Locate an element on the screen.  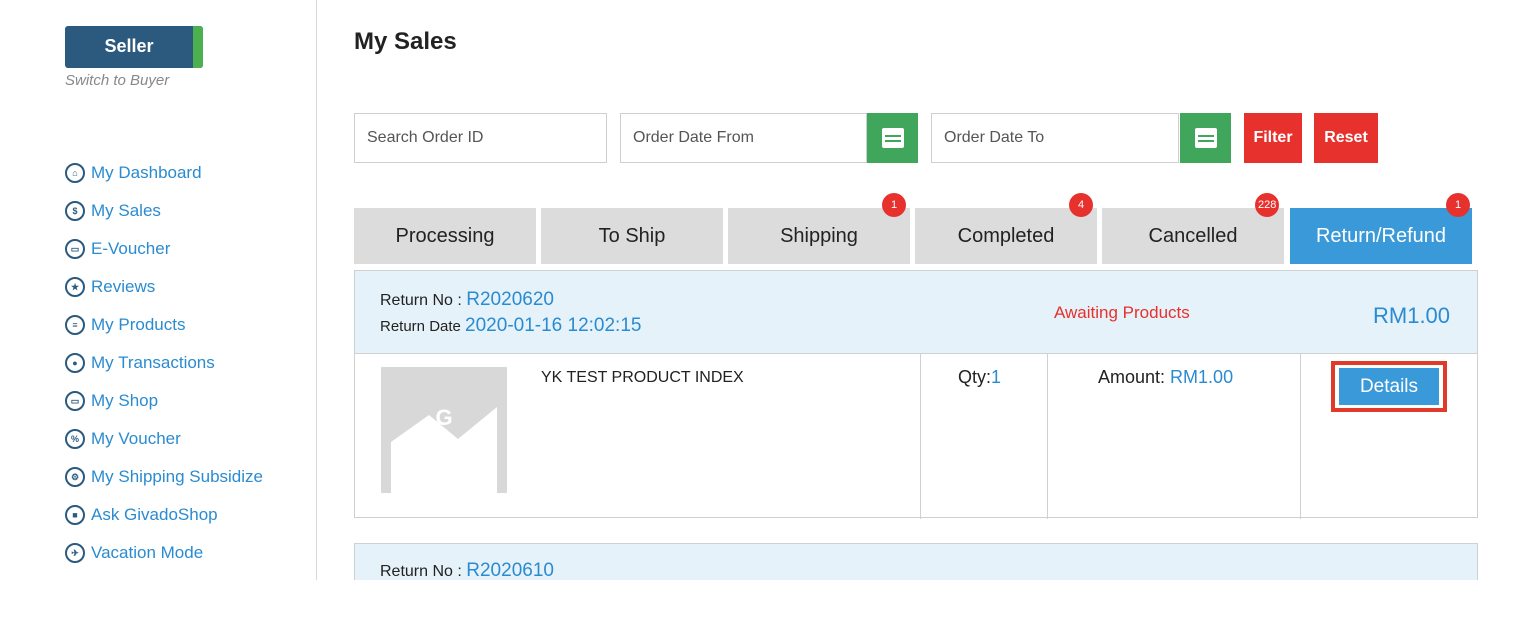
home-icon: ⌂ is located at coordinates (75, 173).